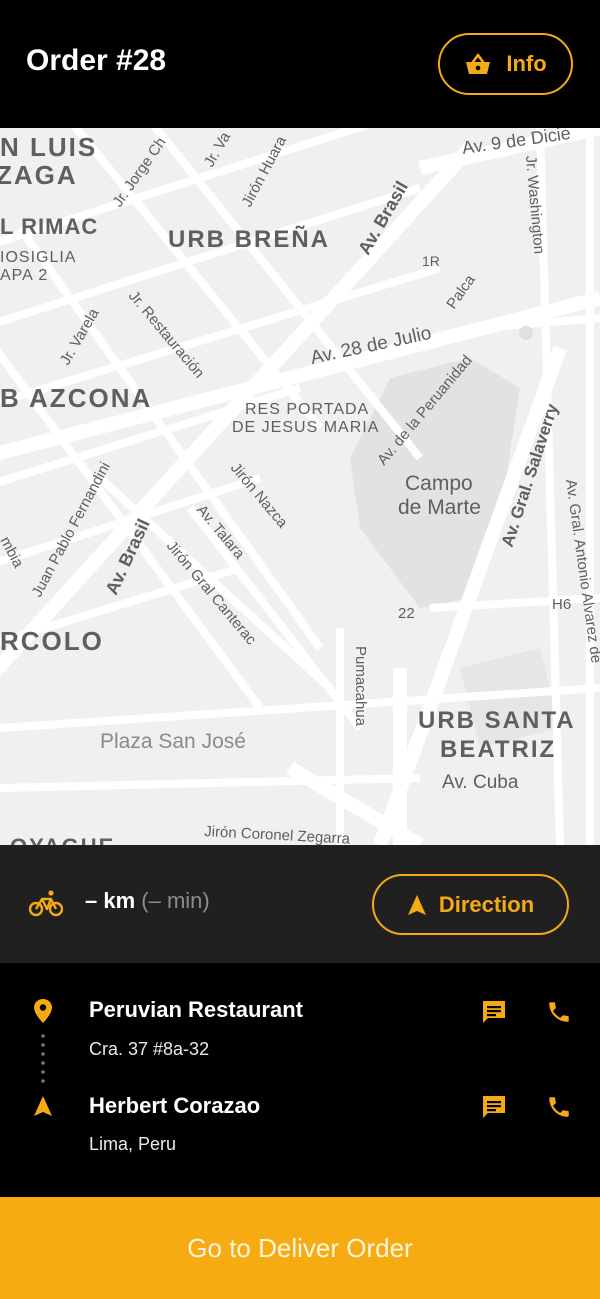 The width and height of the screenshot is (600, 1299). Describe the element at coordinates (300, 64) in the screenshot. I see `top-bar: Order #28 Info` at that location.